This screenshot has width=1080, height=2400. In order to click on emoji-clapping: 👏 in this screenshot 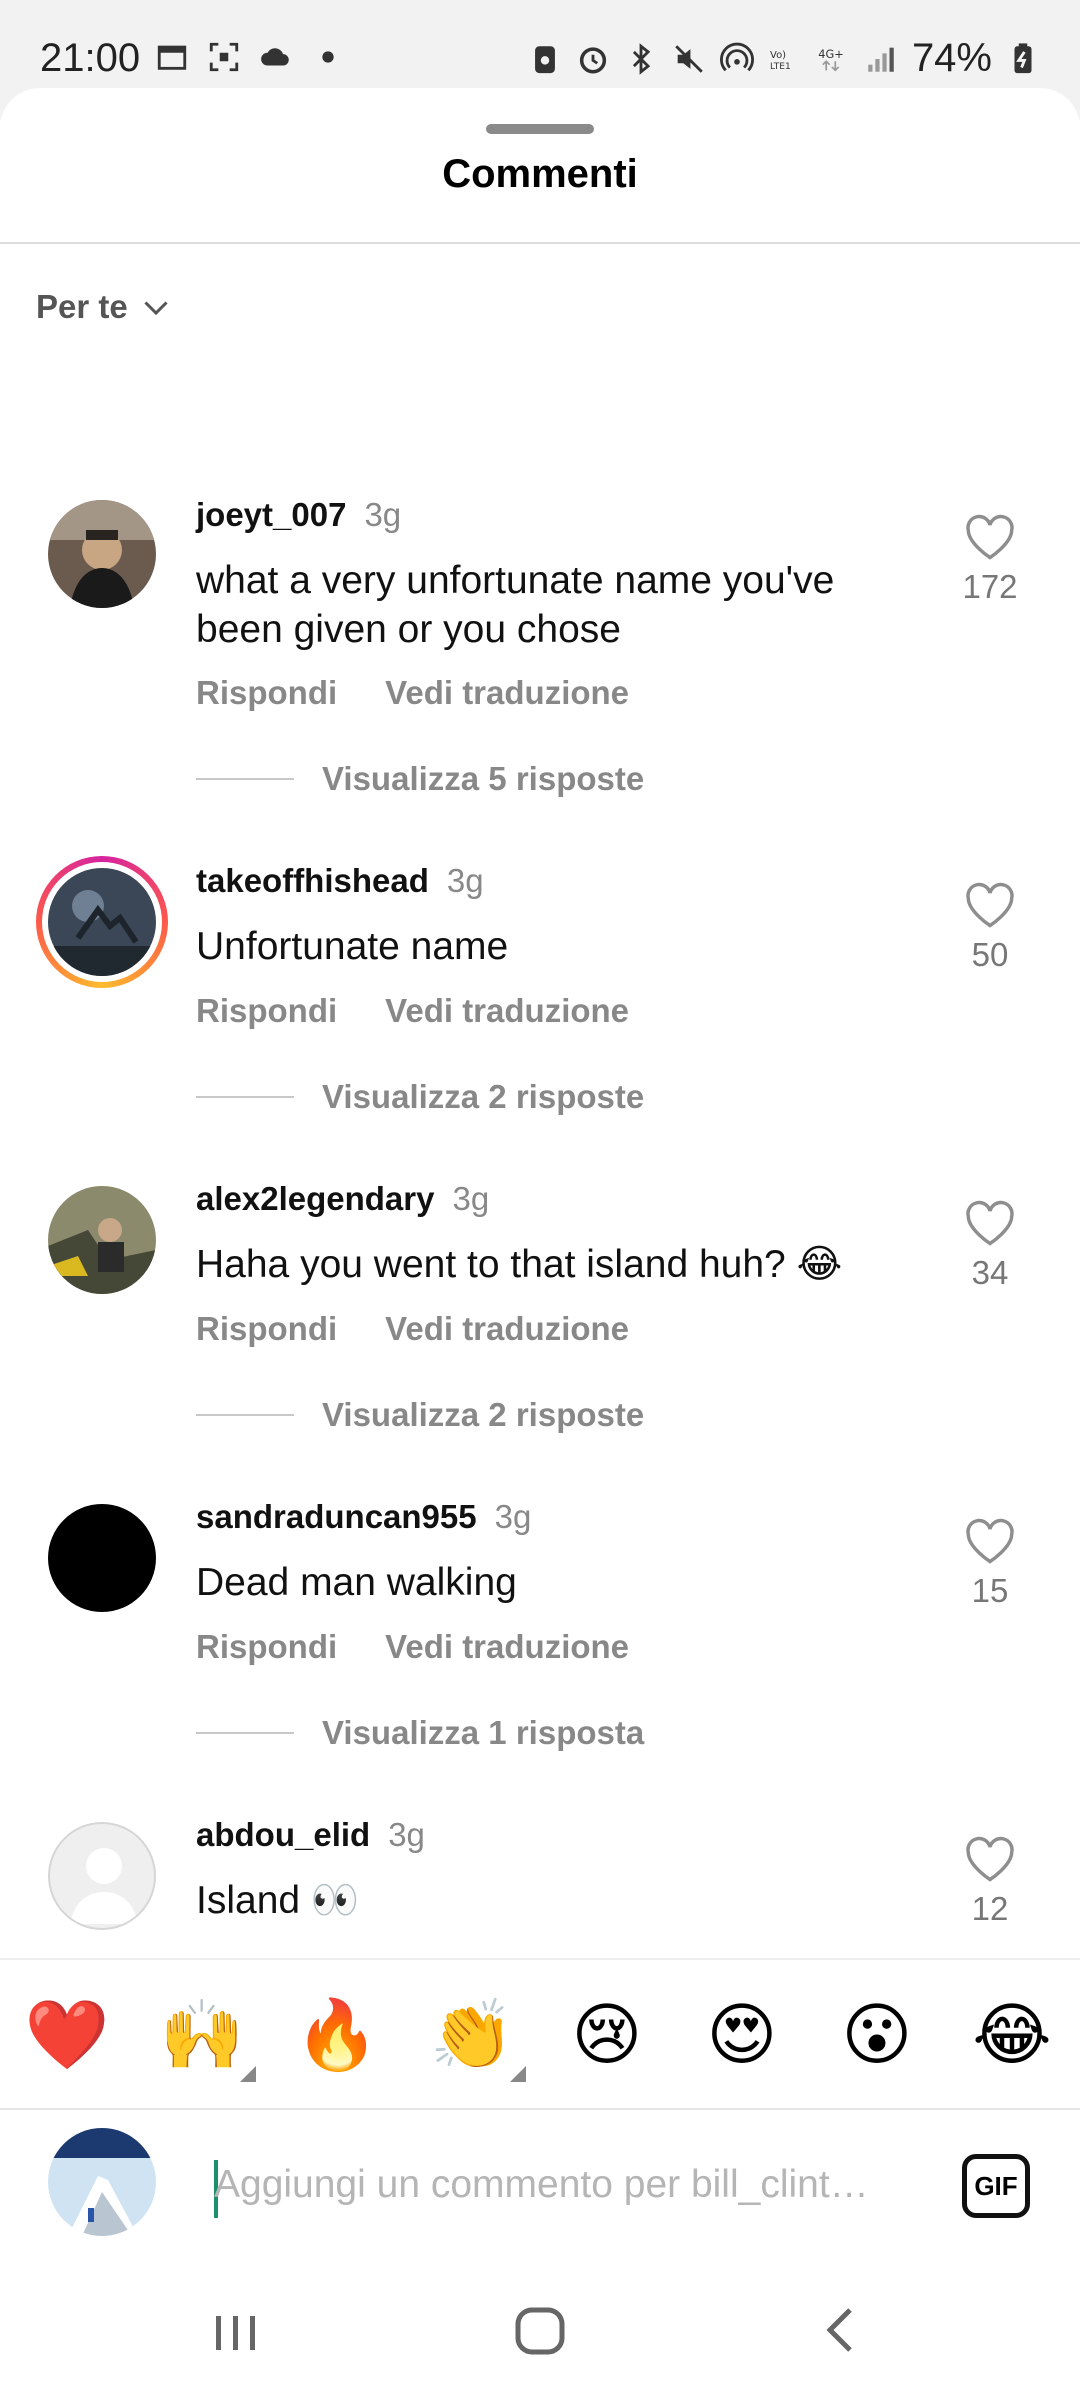, I will do `click(472, 2035)`.